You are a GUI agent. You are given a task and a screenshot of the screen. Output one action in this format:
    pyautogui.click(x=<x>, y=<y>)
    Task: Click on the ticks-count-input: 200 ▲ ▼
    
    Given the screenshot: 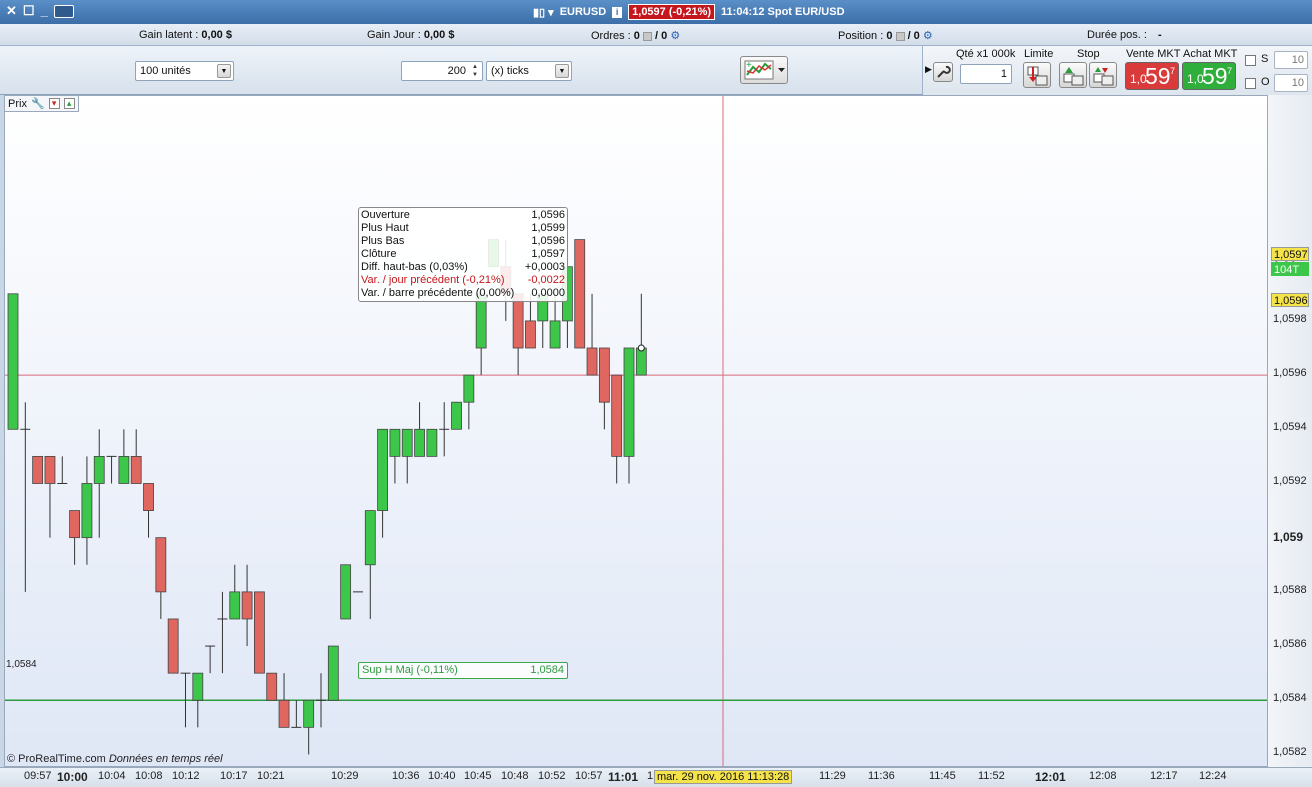 What is the action you would take?
    pyautogui.click(x=442, y=71)
    